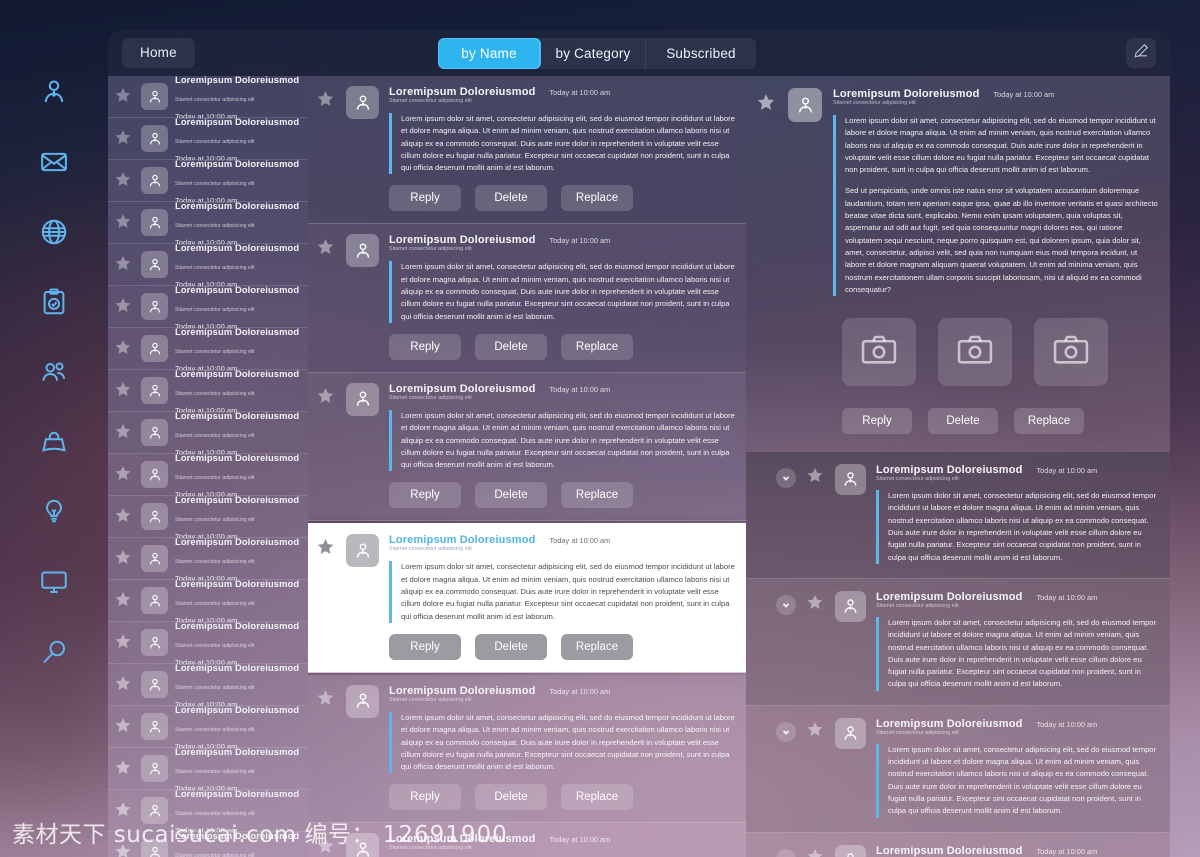 The image size is (1200, 857). I want to click on sidebar-item-contacts, so click(54, 374).